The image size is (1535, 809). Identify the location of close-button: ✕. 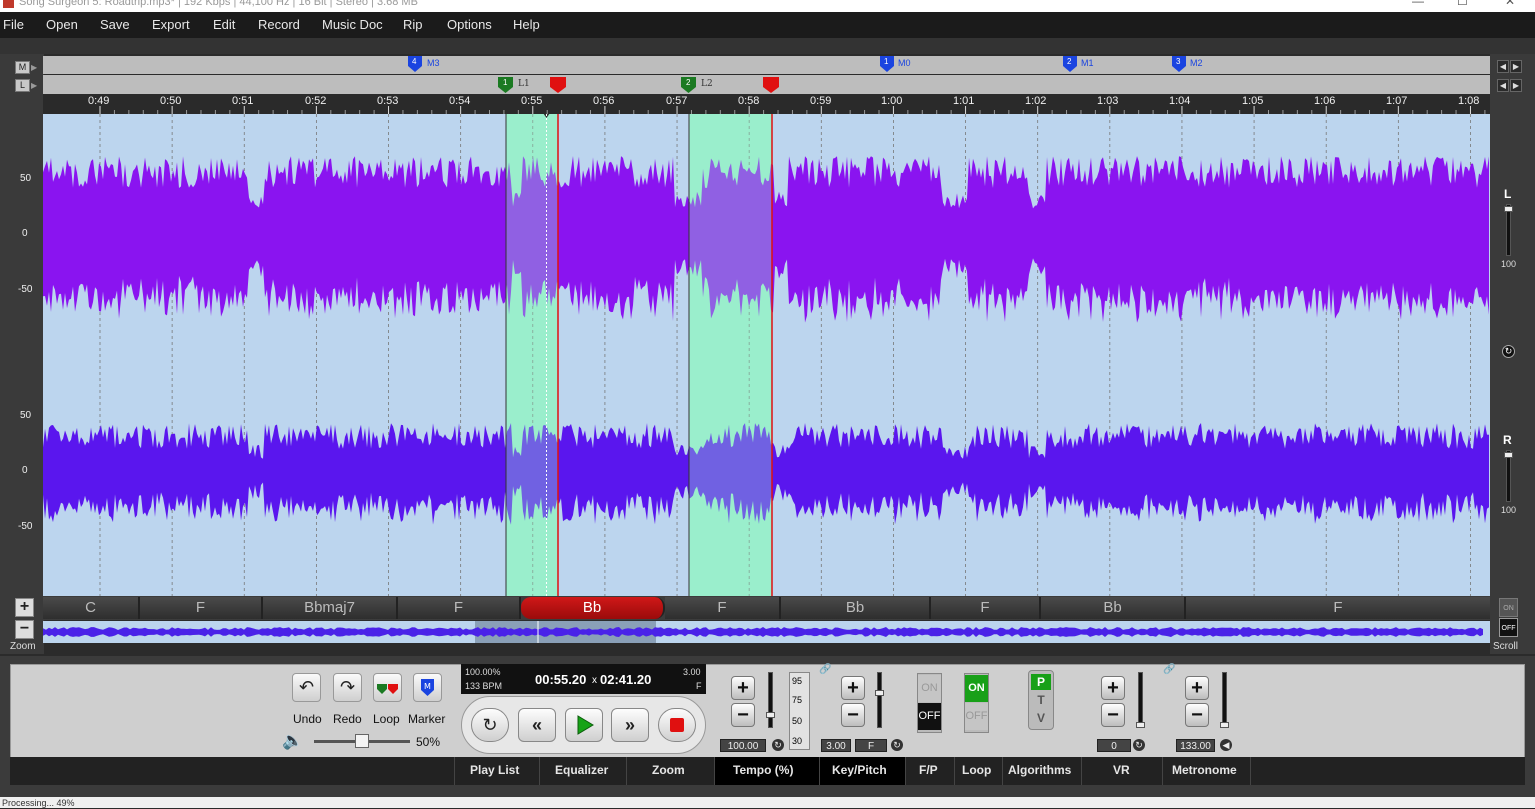
(1510, 4).